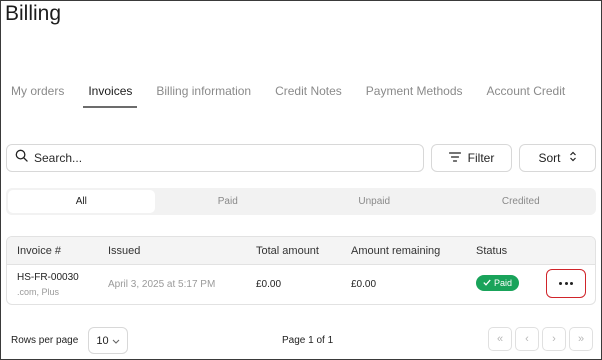 The height and width of the screenshot is (360, 602). What do you see at coordinates (364, 284) in the screenshot?
I see `amount-remaining: £0.00` at bounding box center [364, 284].